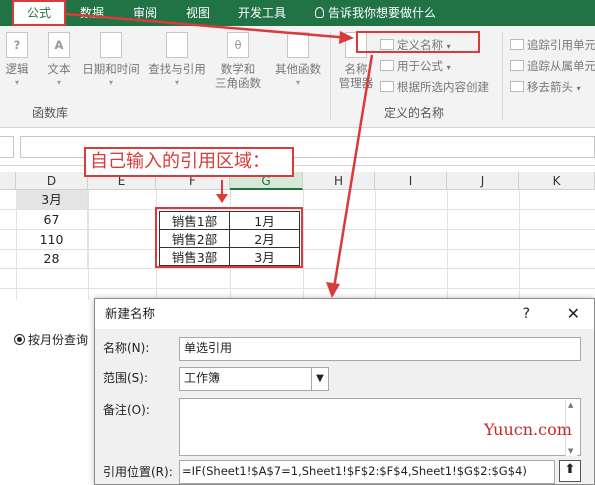  What do you see at coordinates (570, 451) in the screenshot?
I see `scroll-down-icon: ▼` at bounding box center [570, 451].